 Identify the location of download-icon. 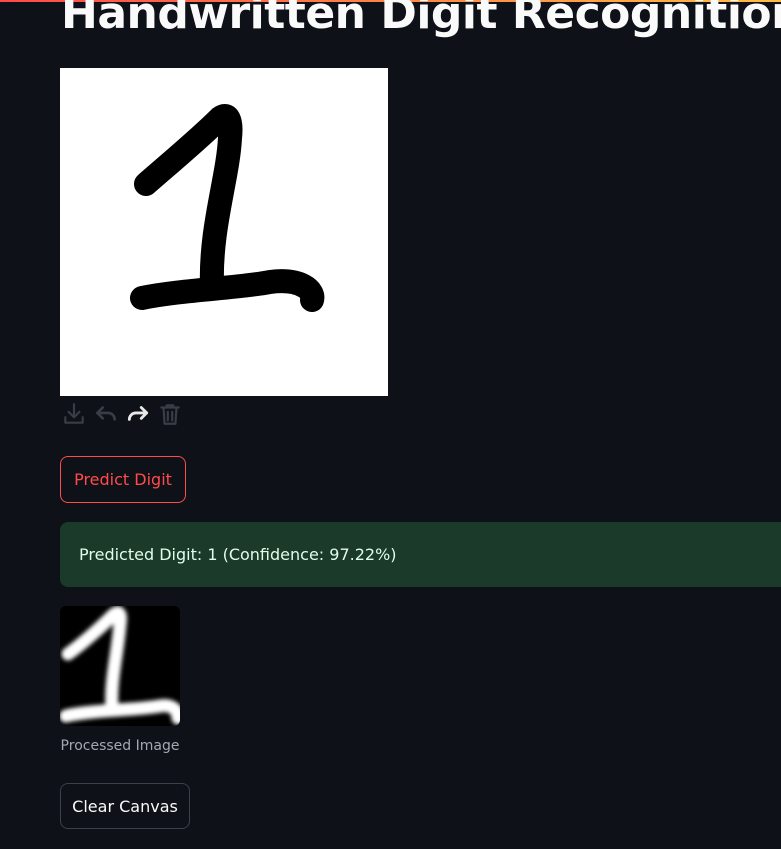
(74, 414).